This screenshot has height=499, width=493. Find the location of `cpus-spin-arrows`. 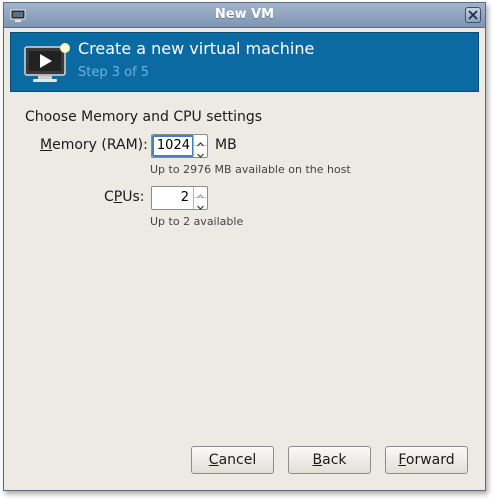

cpus-spin-arrows is located at coordinates (200, 198).